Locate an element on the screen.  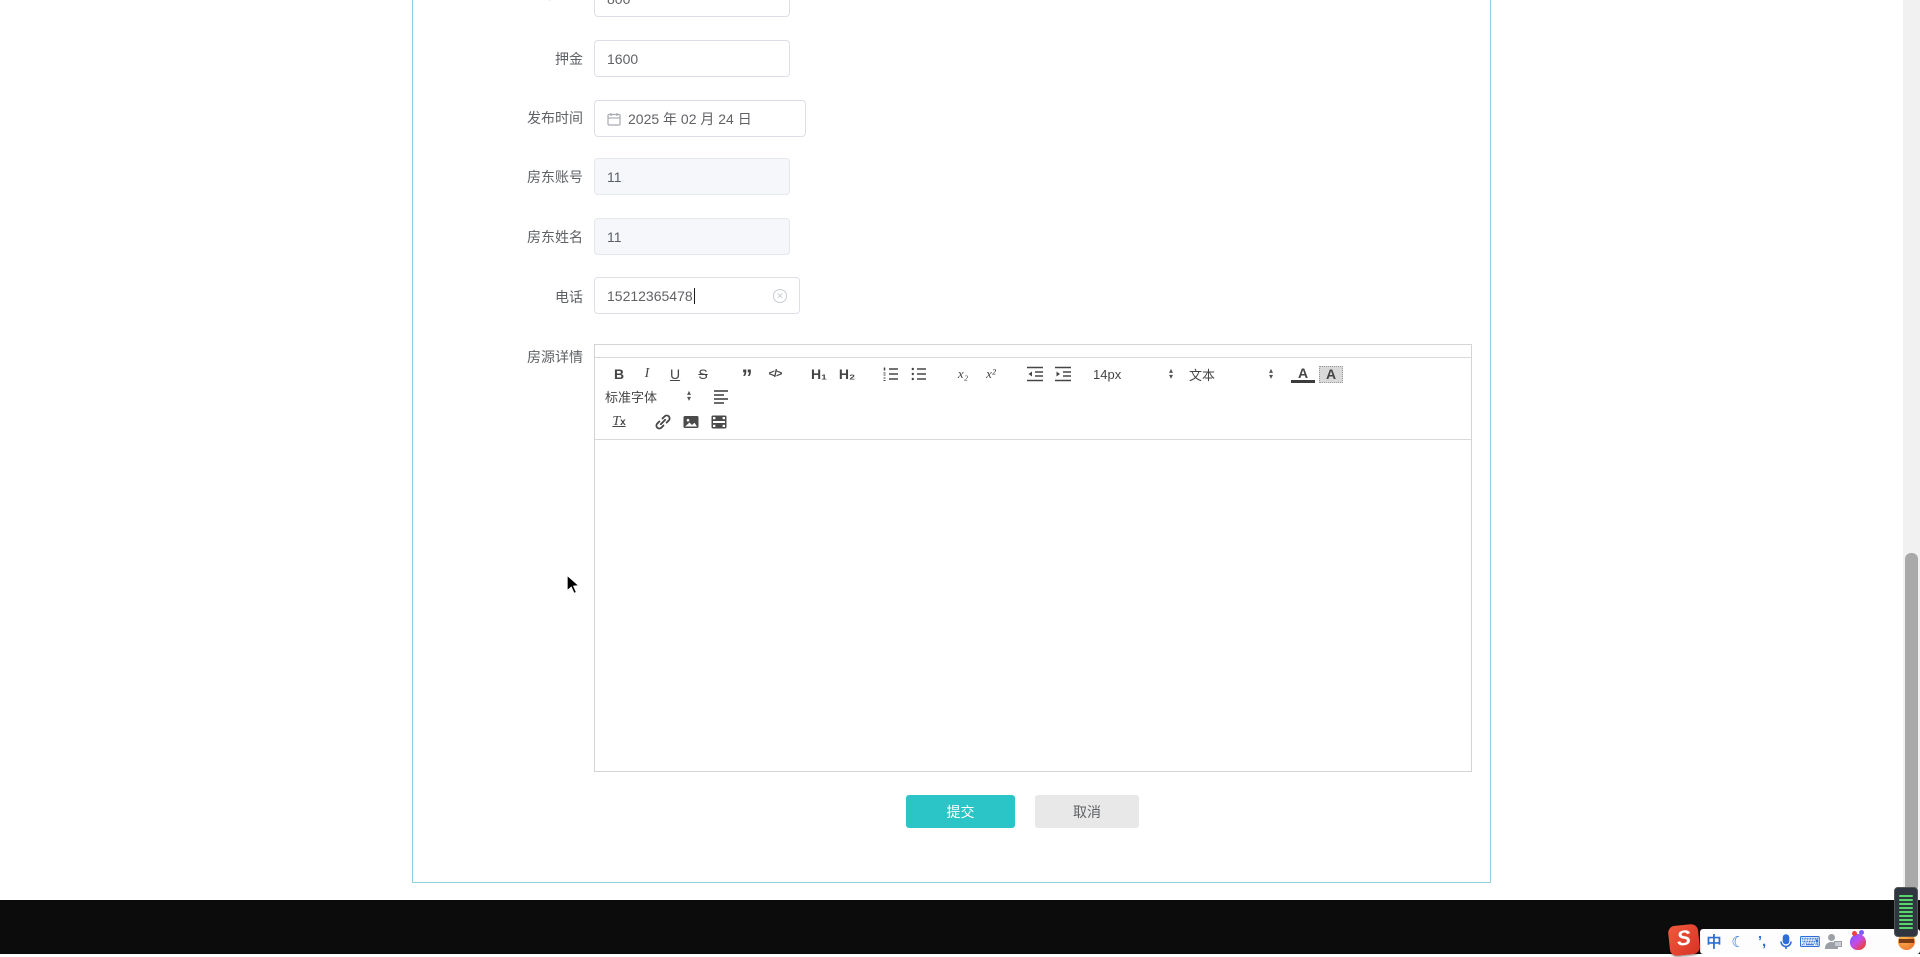
indent-icon is located at coordinates (1063, 374).